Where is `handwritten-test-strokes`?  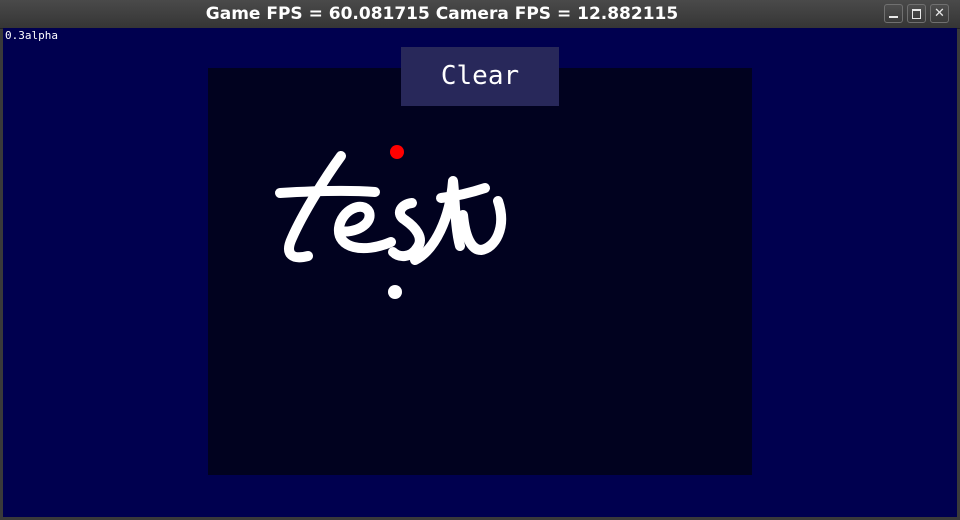
handwritten-test-strokes is located at coordinates (391, 208).